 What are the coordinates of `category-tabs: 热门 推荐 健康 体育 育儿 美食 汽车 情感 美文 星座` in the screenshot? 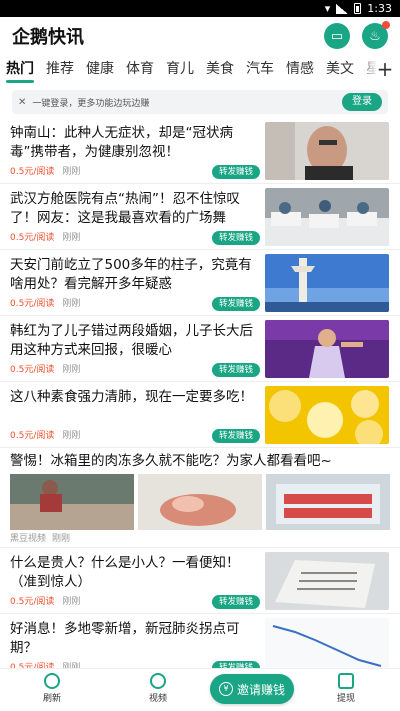 It's located at (200, 70).